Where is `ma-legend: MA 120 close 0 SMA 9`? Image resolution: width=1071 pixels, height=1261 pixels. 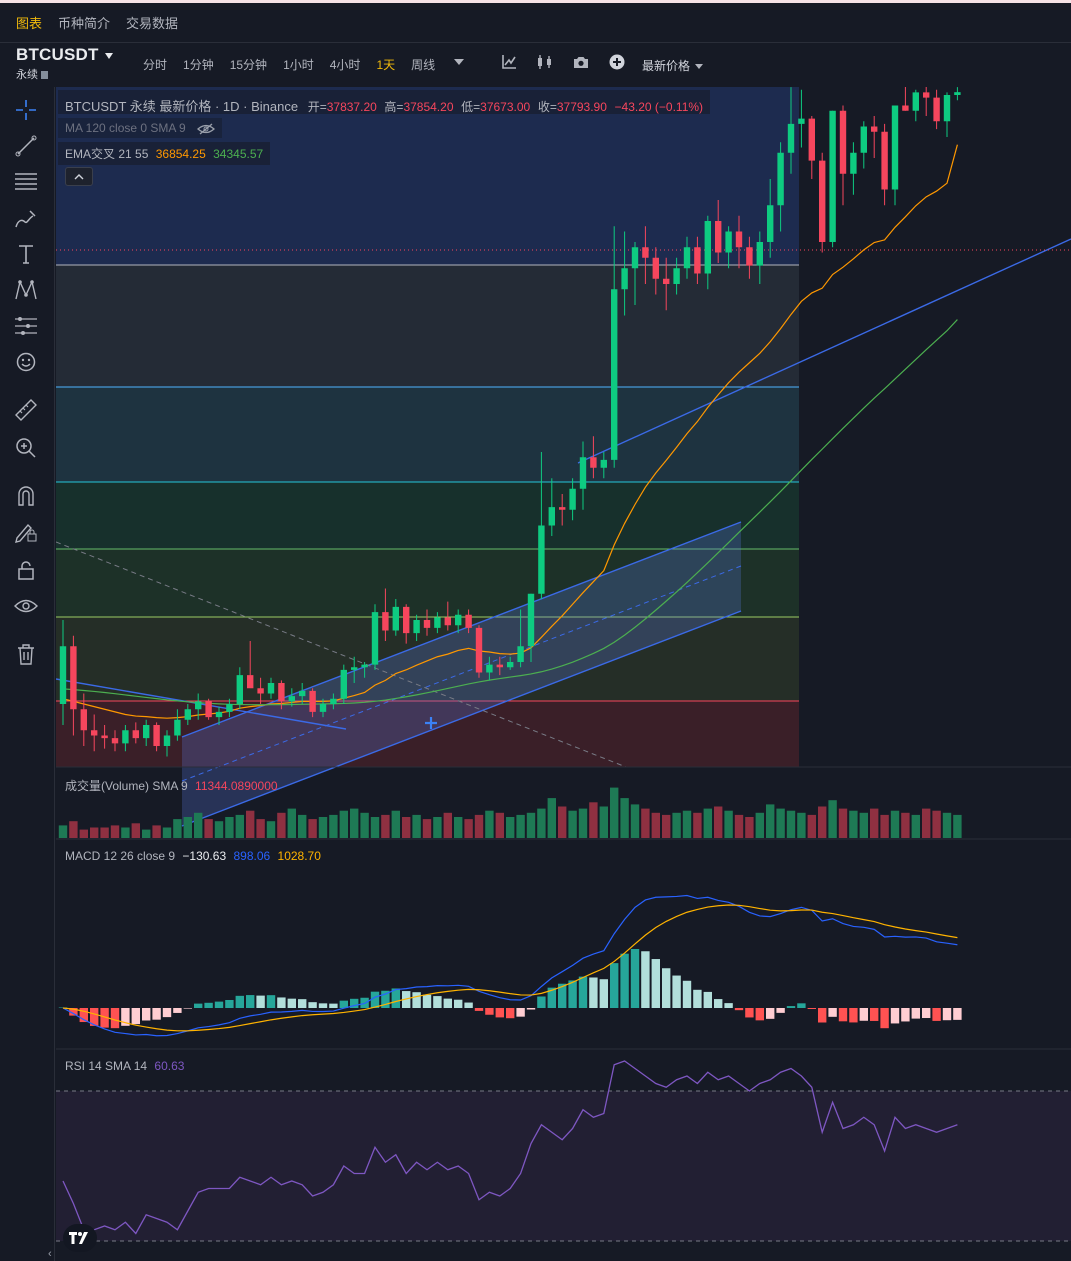
ma-legend: MA 120 close 0 SMA 9 is located at coordinates (140, 128).